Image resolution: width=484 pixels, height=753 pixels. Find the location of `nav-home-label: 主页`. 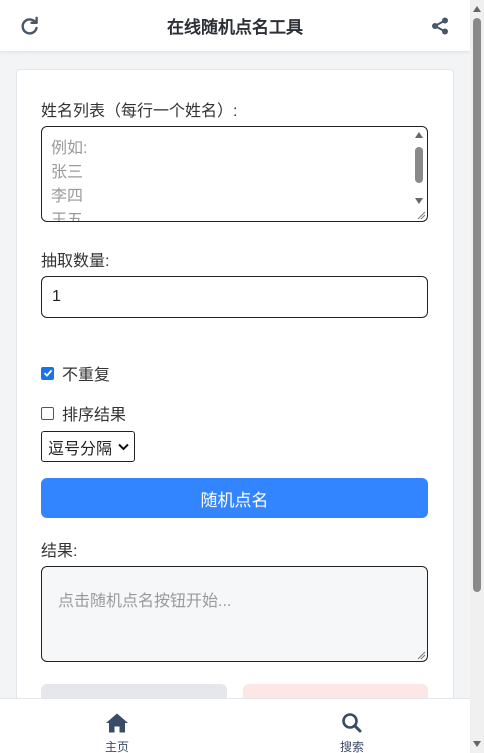

nav-home-label: 主页 is located at coordinates (116, 746).